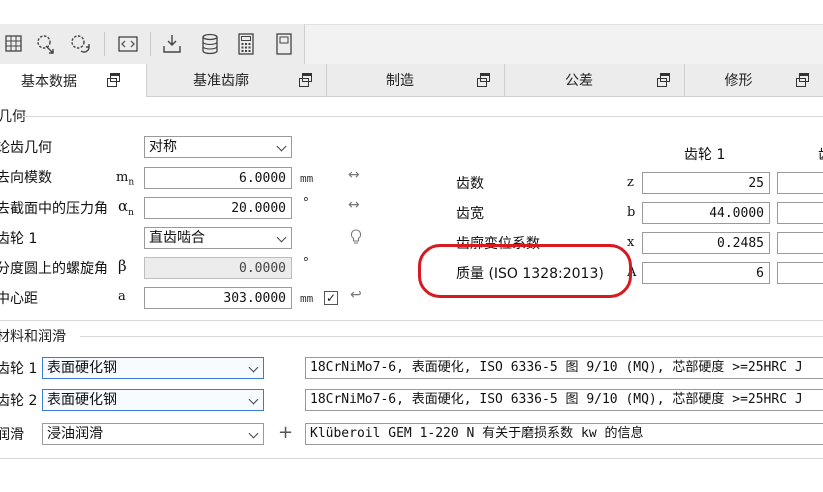 This screenshot has height=492, width=823. Describe the element at coordinates (19, 239) in the screenshot. I see `gear1-type-label: 齿轮 1` at that location.